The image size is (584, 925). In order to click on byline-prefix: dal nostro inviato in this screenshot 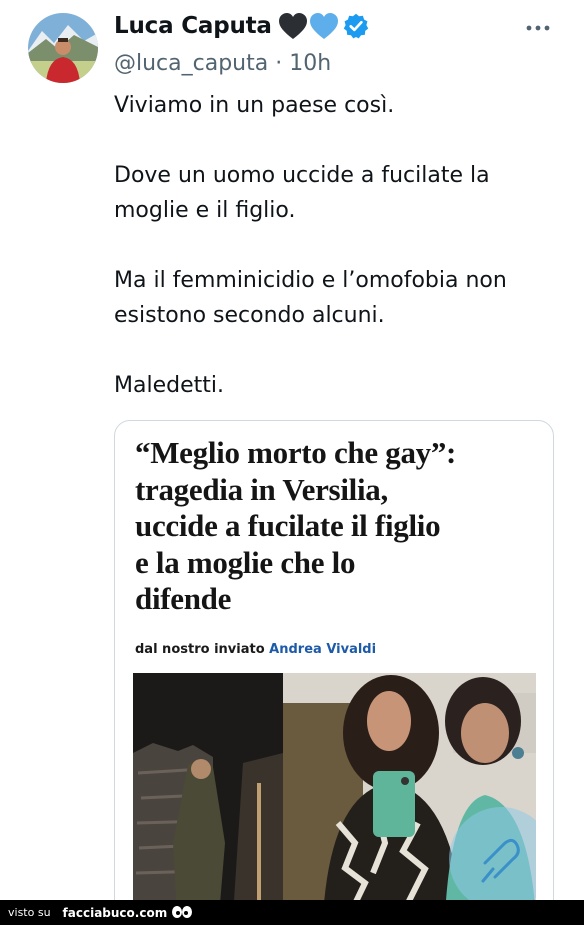, I will do `click(200, 649)`.